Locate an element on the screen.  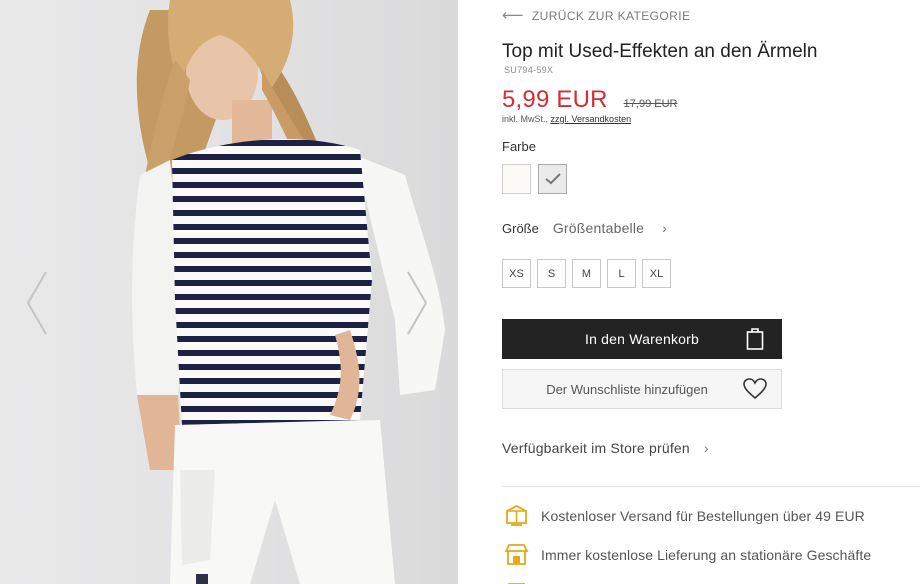
tax-info: inkl. MwSt., zzgl. Versandkosten is located at coordinates (566, 119).